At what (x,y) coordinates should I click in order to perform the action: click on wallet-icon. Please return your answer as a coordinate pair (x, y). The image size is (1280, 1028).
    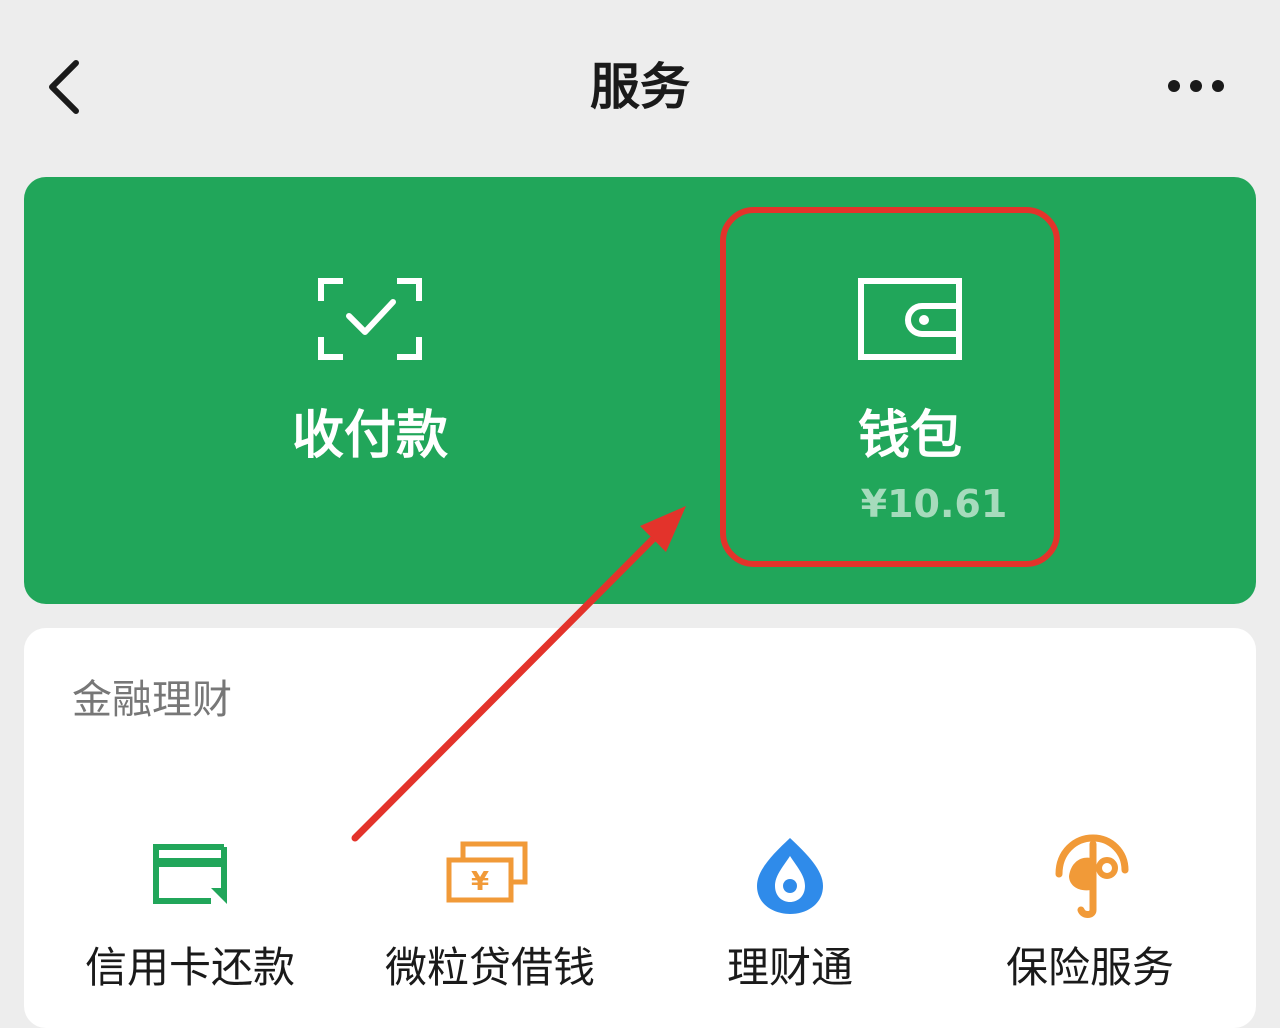
    Looking at the image, I should click on (910, 319).